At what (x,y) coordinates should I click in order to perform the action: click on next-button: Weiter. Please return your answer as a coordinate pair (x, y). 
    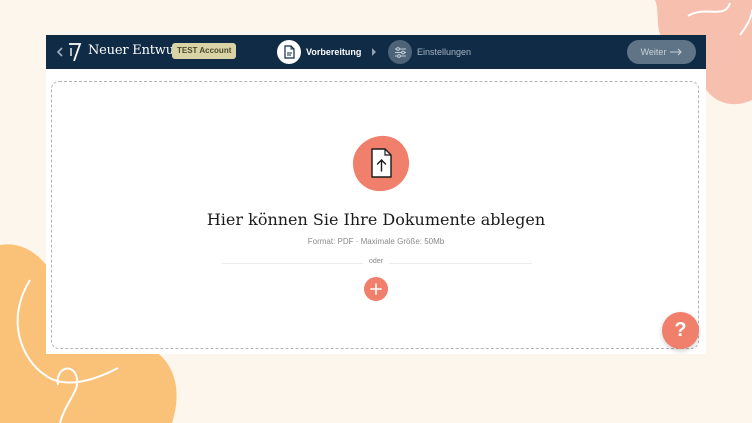
    Looking at the image, I should click on (661, 52).